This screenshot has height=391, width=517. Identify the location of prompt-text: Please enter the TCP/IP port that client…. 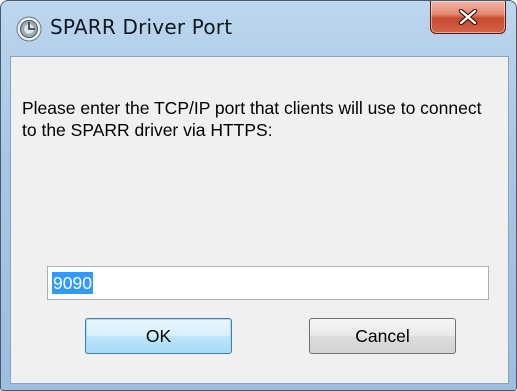
(252, 119).